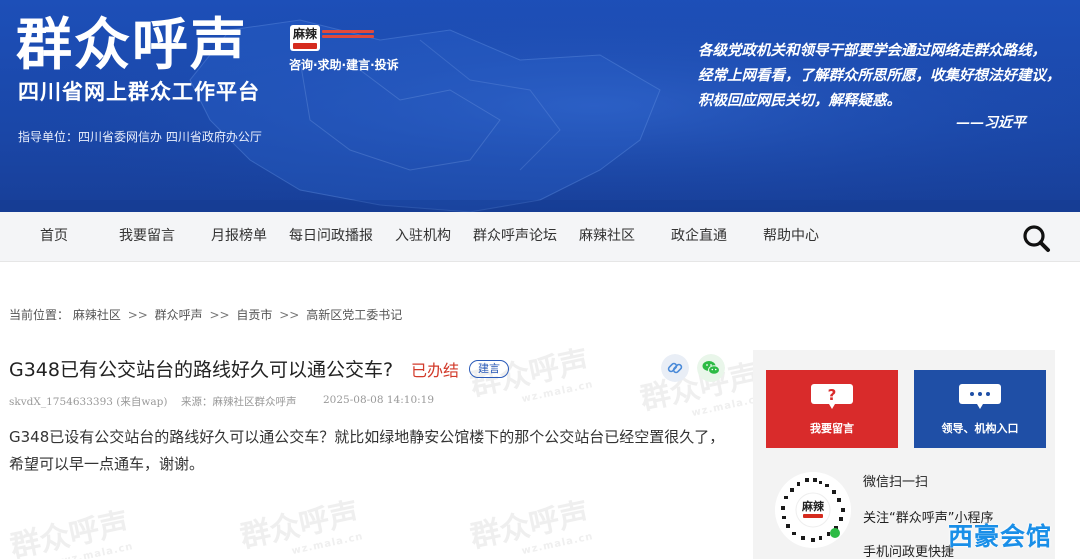  What do you see at coordinates (139, 92) in the screenshot?
I see `site-subtitle: 四川省网上群众工作平台` at bounding box center [139, 92].